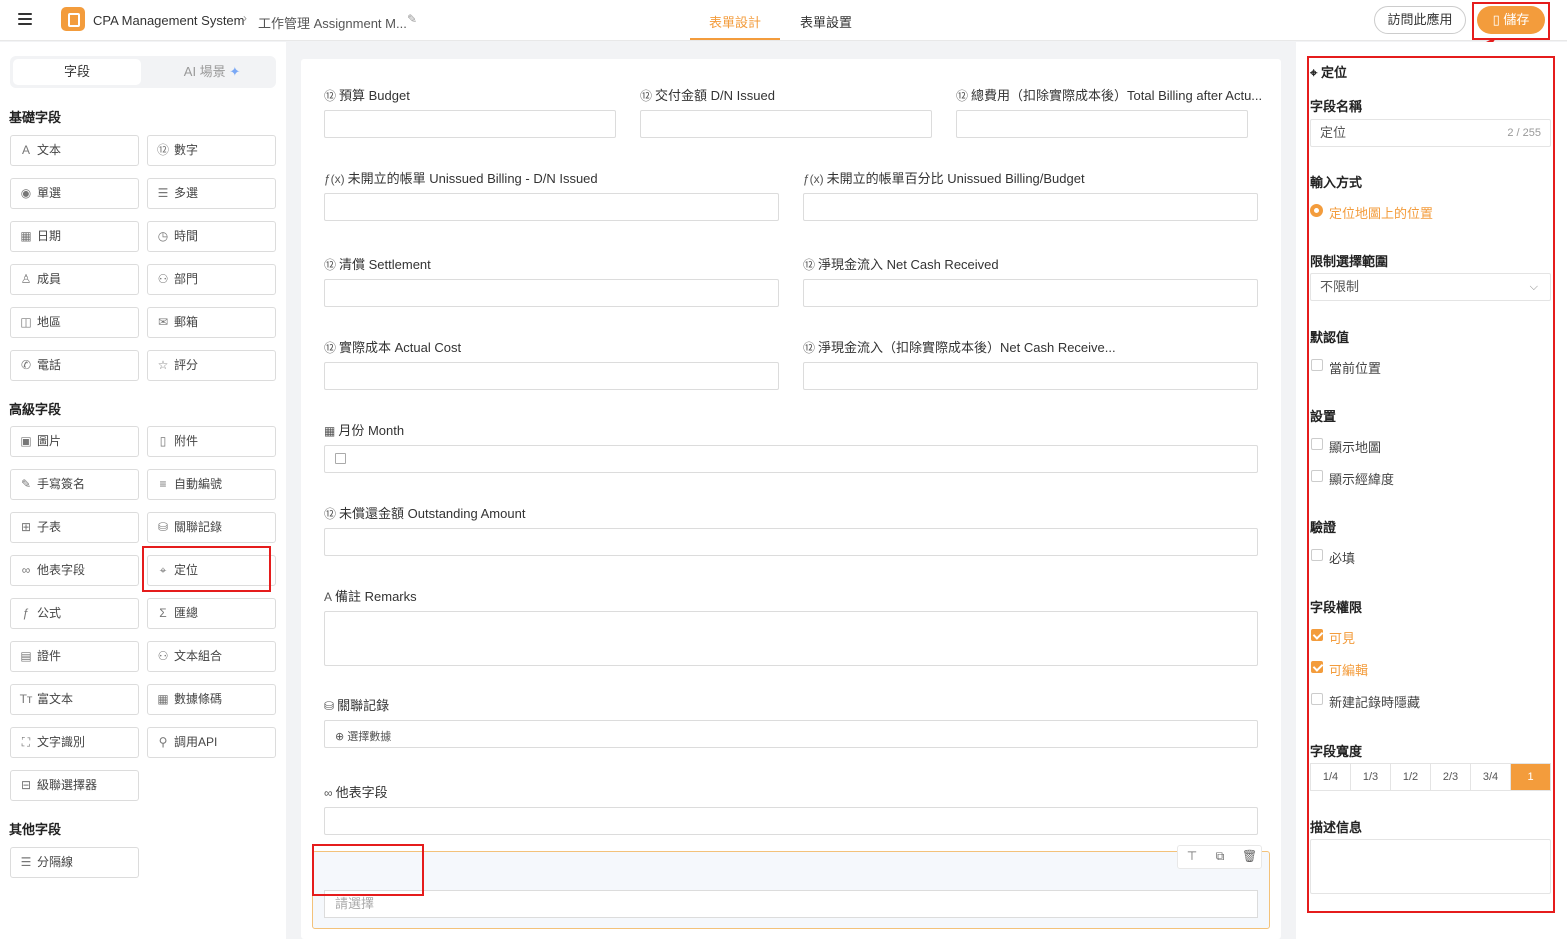 Image resolution: width=1567 pixels, height=939 pixels. What do you see at coordinates (74, 613) in the screenshot?
I see `palette-item-formula: ƒ 公式` at bounding box center [74, 613].